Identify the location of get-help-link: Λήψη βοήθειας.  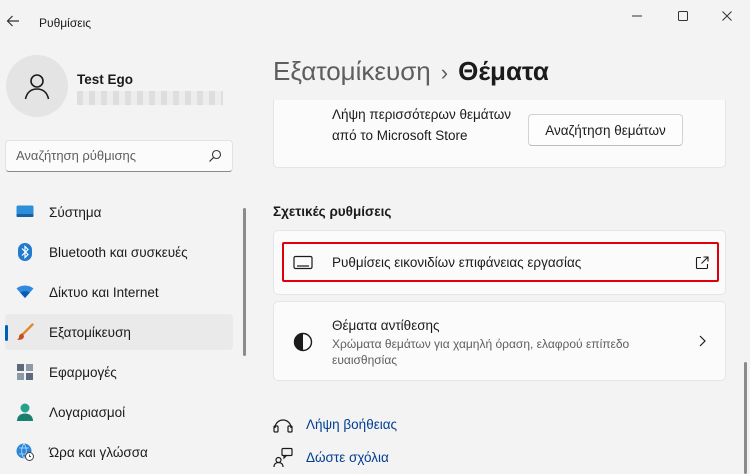
(334, 424).